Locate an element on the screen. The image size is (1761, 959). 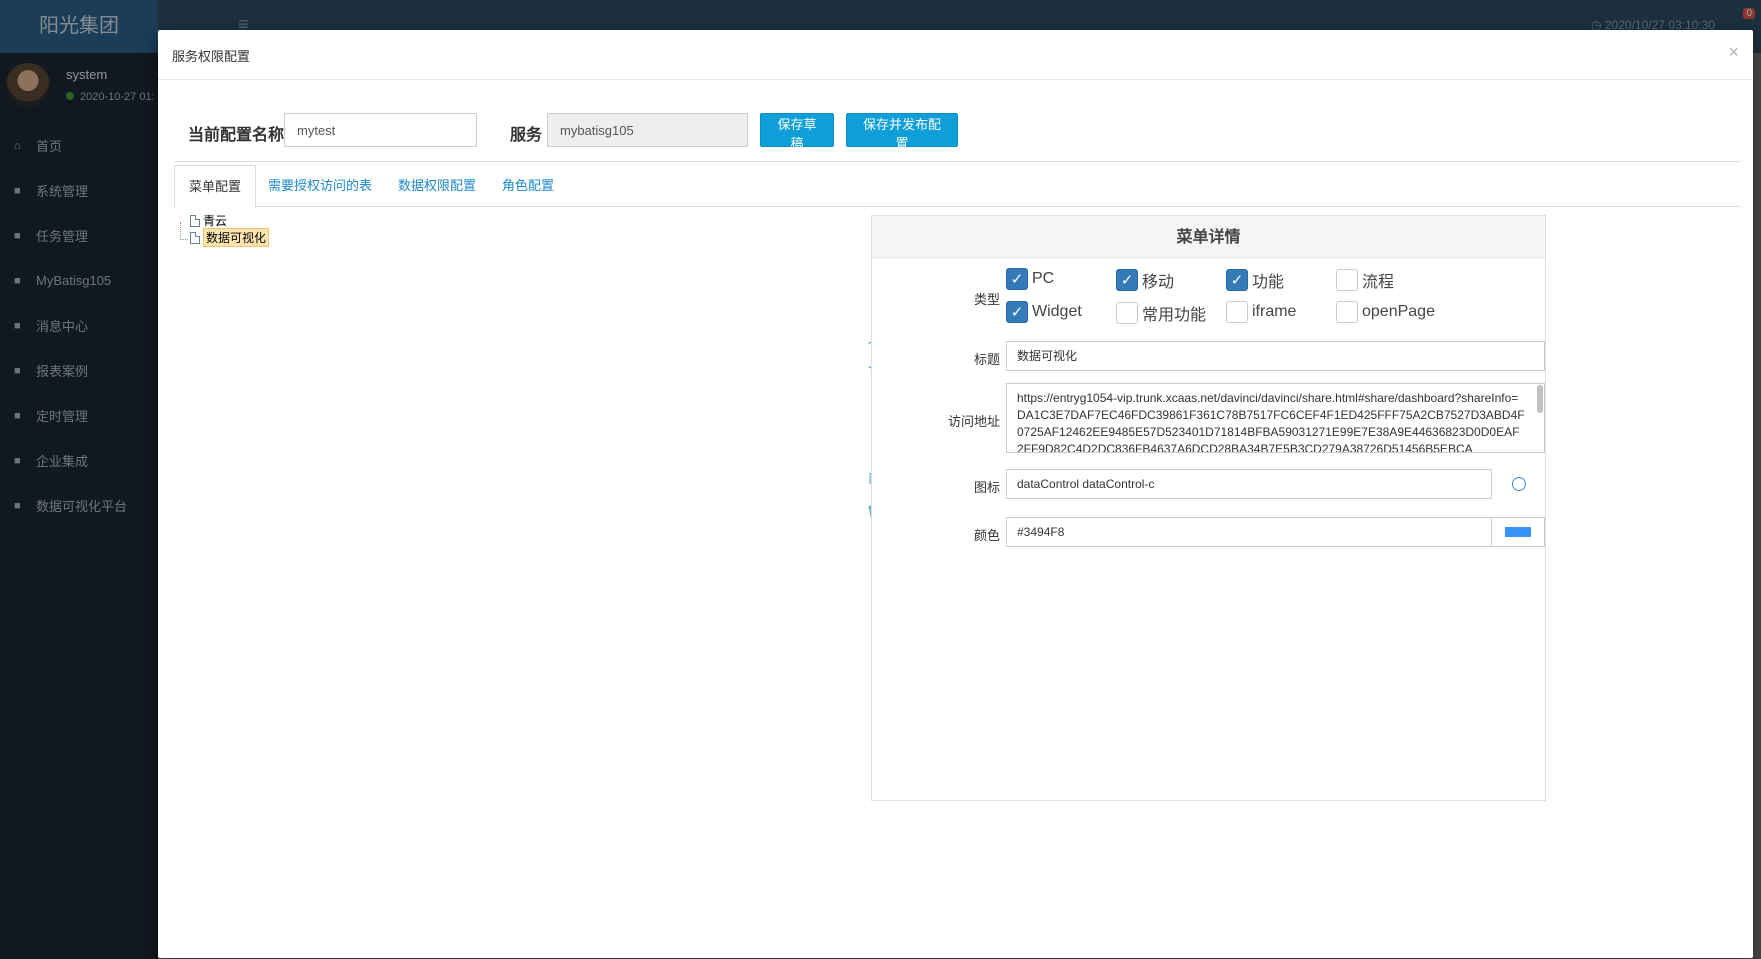
tab-auth-tables: 需要授权访问的表 is located at coordinates (320, 186).